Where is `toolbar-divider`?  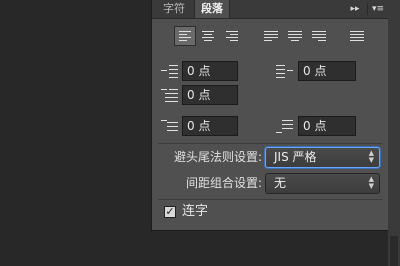 toolbar-divider is located at coordinates (367, 9).